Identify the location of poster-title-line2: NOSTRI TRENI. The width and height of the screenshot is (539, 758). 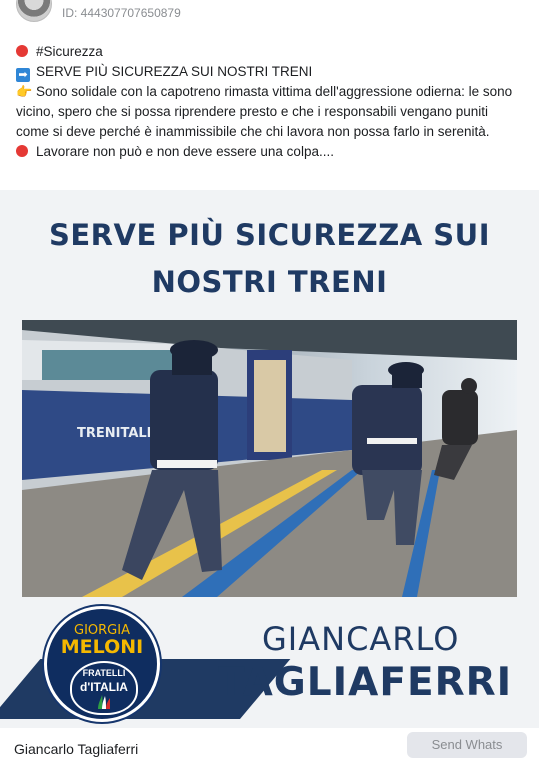
(269, 282).